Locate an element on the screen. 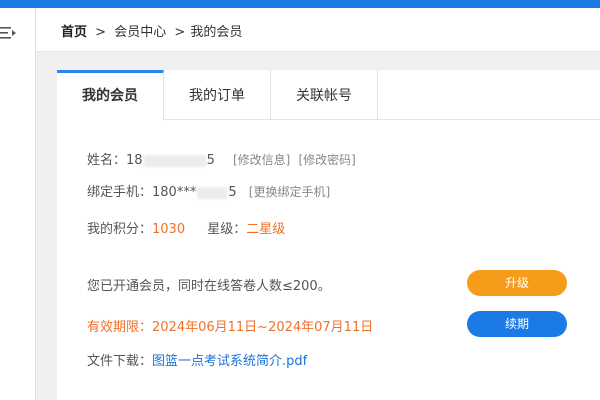  tab-my-orders: 我的订单 is located at coordinates (217, 95).